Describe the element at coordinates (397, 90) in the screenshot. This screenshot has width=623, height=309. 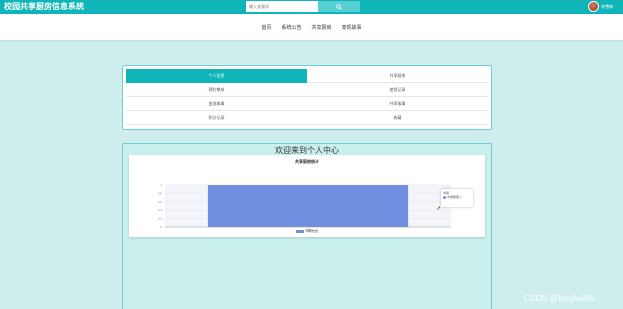
I see `menu-item-usage-records: 使用记录` at that location.